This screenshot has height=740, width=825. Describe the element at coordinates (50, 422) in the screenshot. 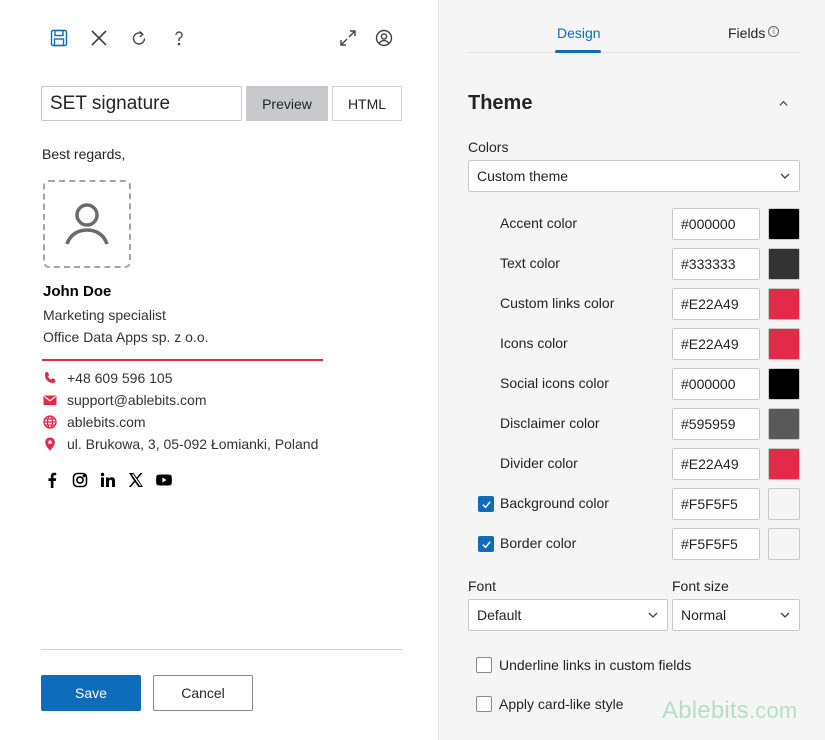

I see `globe-icon` at that location.